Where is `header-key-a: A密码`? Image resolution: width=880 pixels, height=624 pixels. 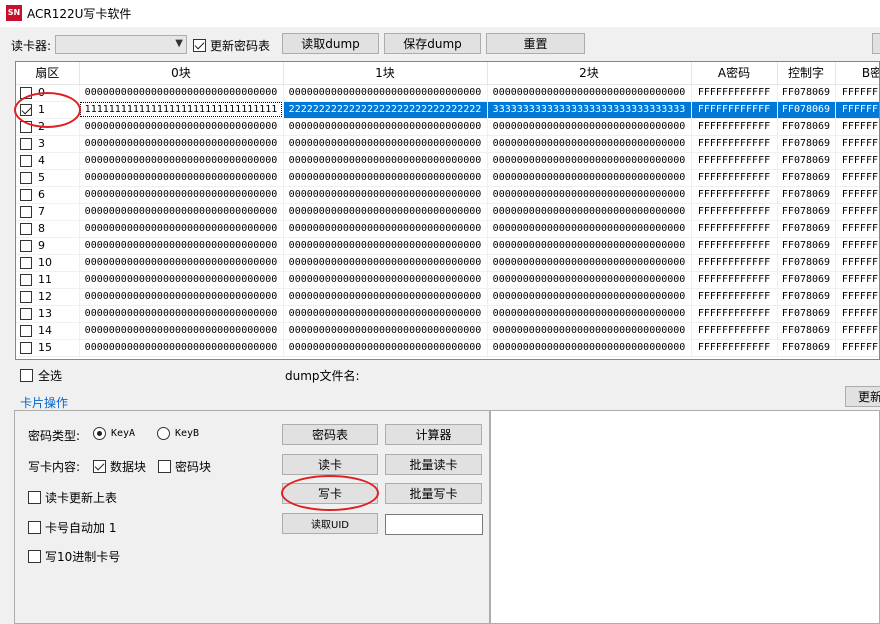 header-key-a: A密码 is located at coordinates (734, 73).